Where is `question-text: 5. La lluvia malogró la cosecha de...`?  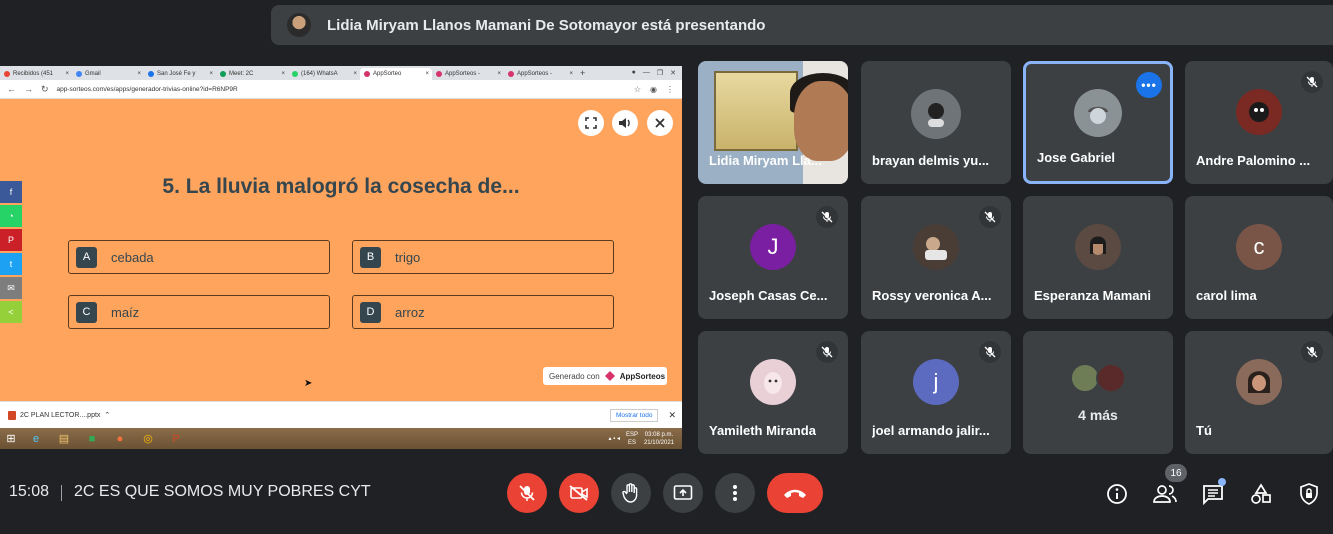
question-text: 5. La lluvia malogró la cosecha de... is located at coordinates (341, 186).